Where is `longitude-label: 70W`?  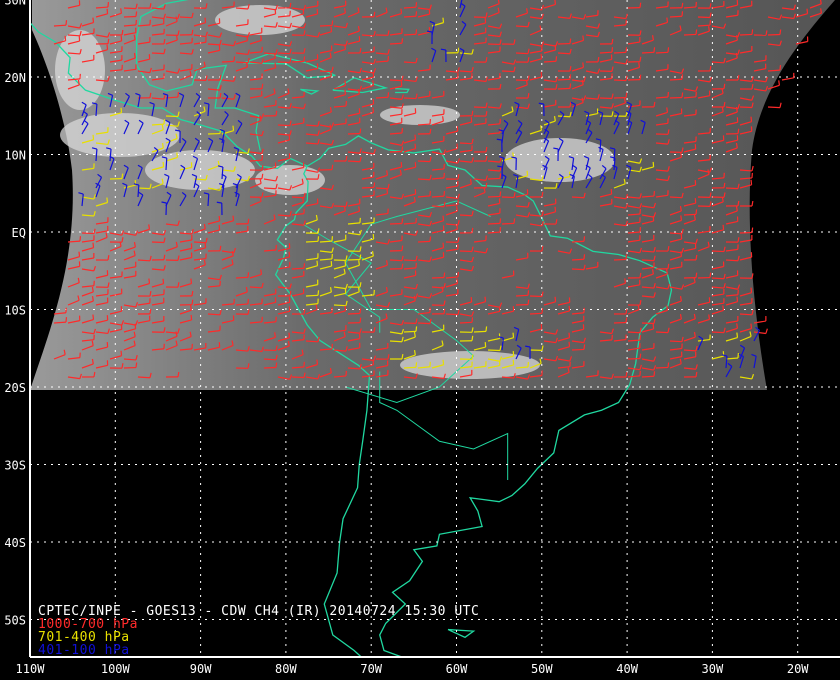
longitude-label: 70W is located at coordinates (371, 669).